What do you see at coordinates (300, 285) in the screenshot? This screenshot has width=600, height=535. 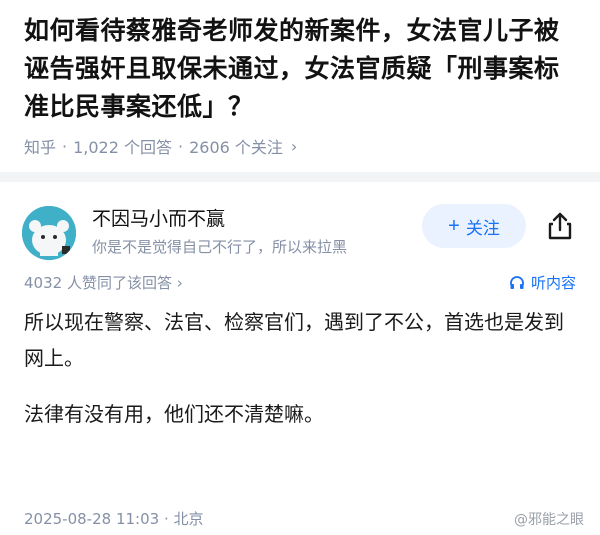 I see `stats-row: 4032 人赞同了该回答 › 听内容` at bounding box center [300, 285].